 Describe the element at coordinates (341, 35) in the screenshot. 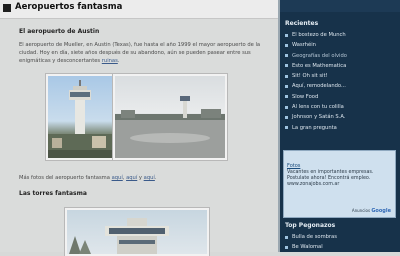

I see `recent-item: El bostezo de Munch` at that location.